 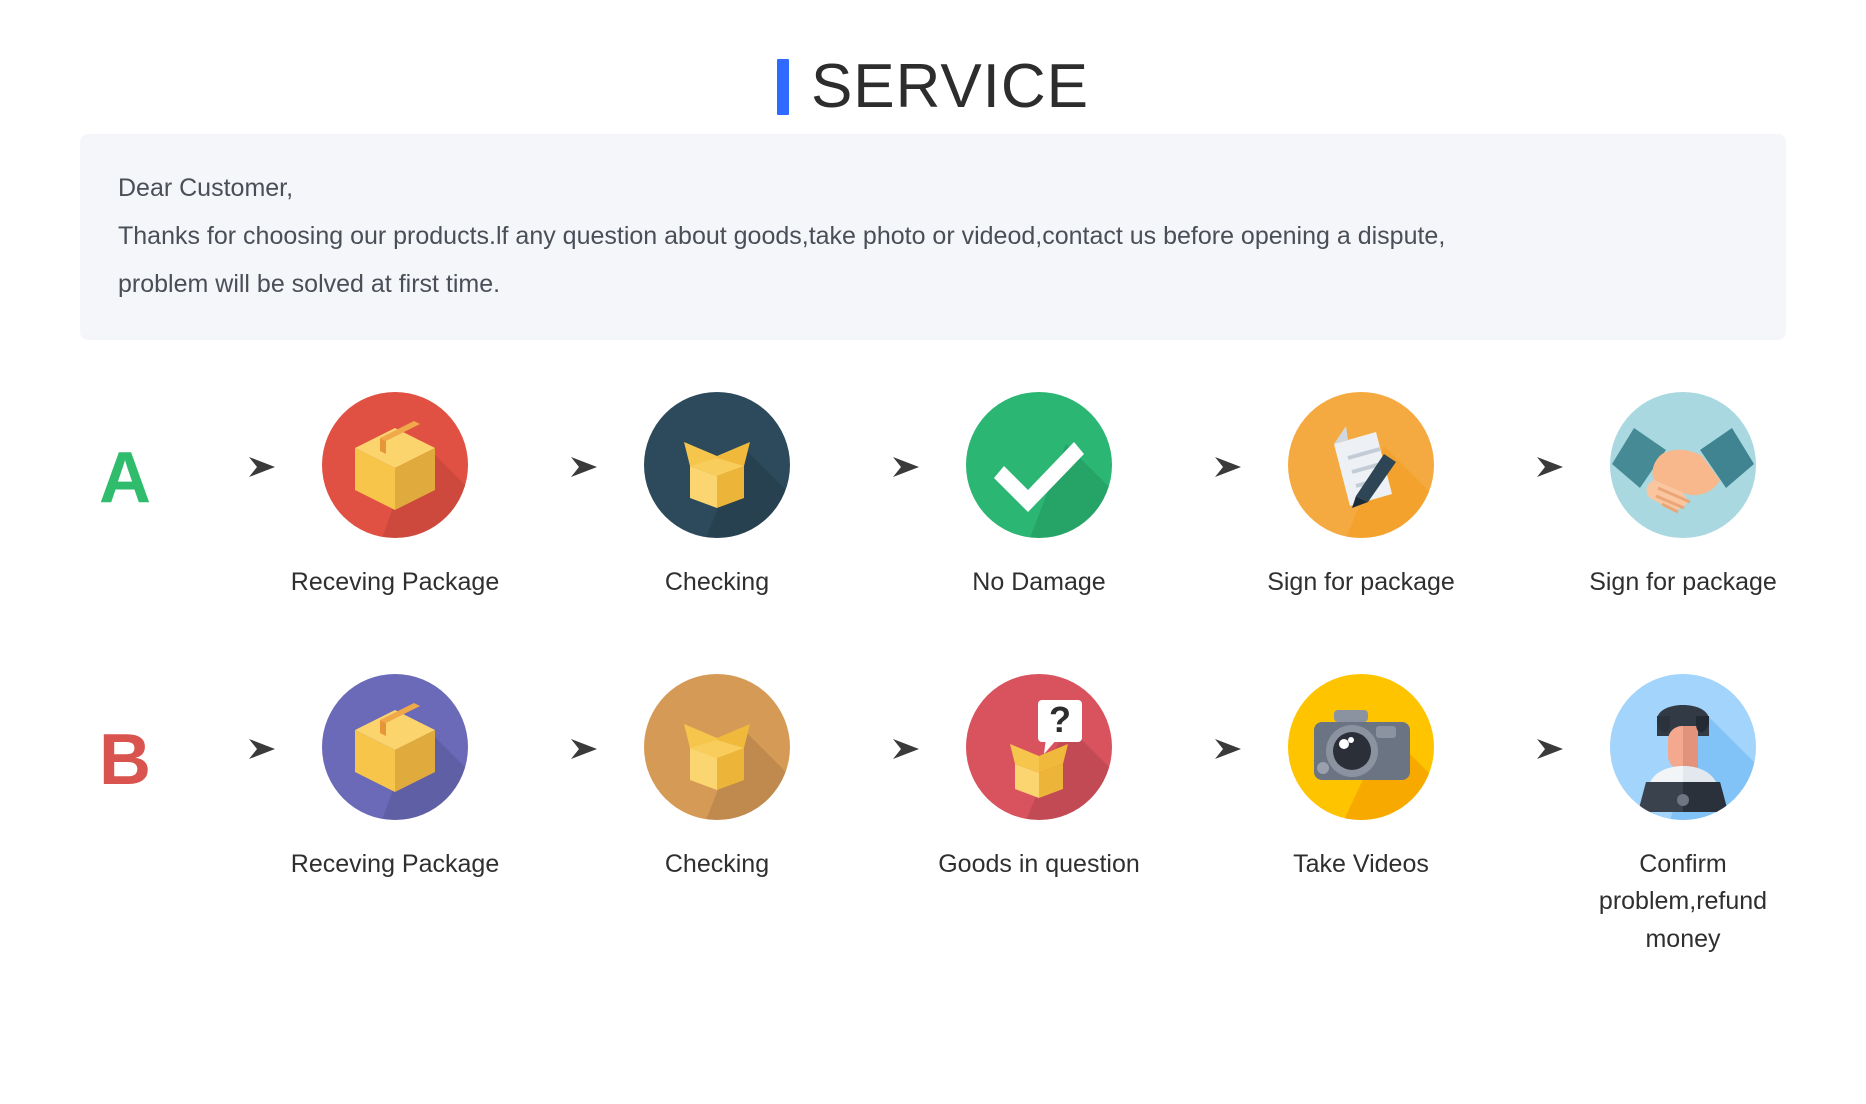 What do you see at coordinates (1374, 764) in the screenshot?
I see `camera-glyph` at bounding box center [1374, 764].